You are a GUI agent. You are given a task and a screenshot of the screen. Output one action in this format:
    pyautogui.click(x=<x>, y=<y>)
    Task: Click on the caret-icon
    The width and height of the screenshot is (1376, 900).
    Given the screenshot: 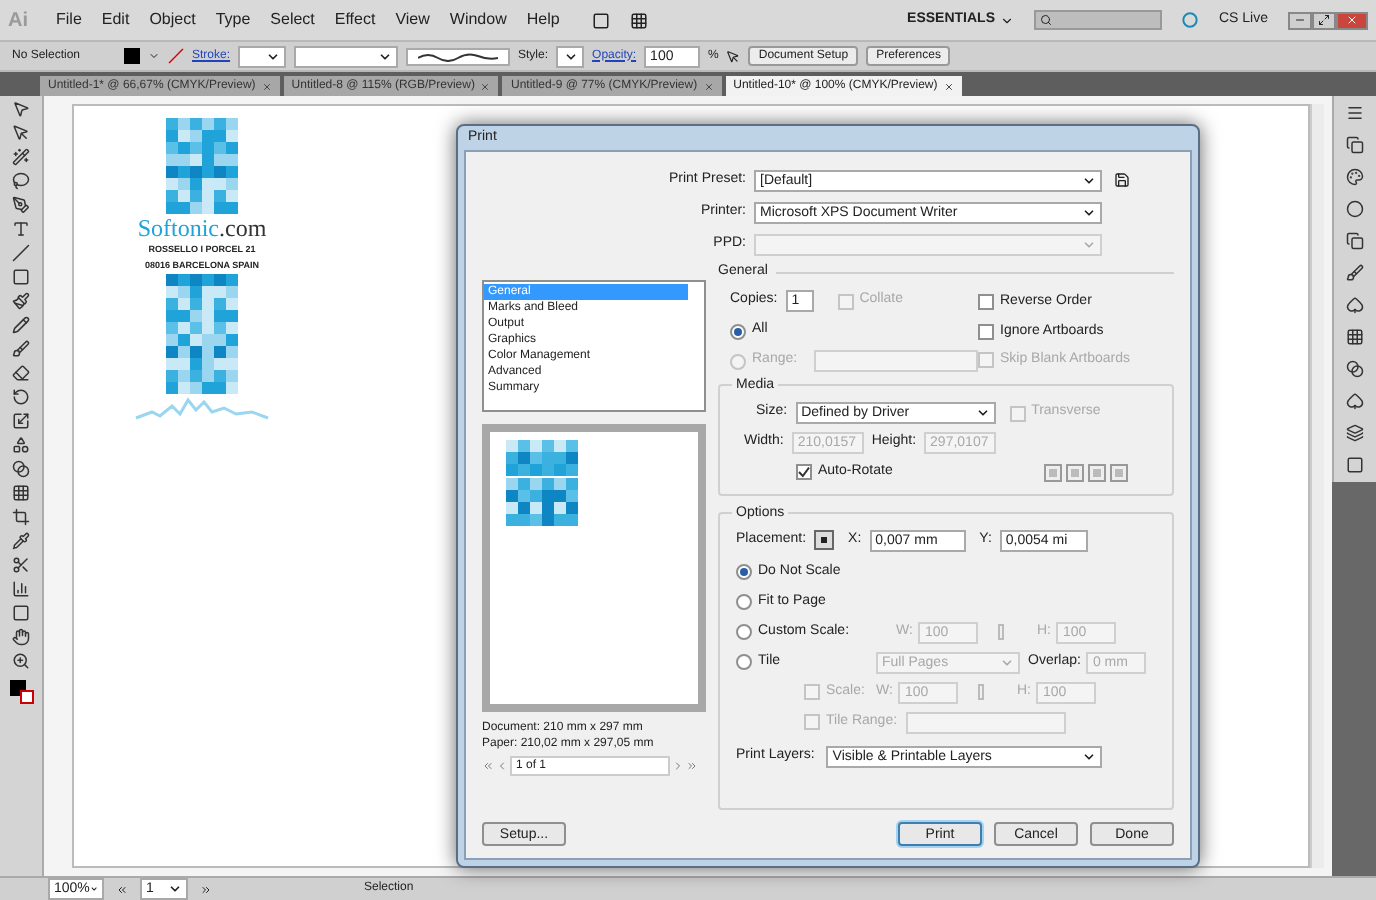 What is the action you would take?
    pyautogui.click(x=1007, y=20)
    